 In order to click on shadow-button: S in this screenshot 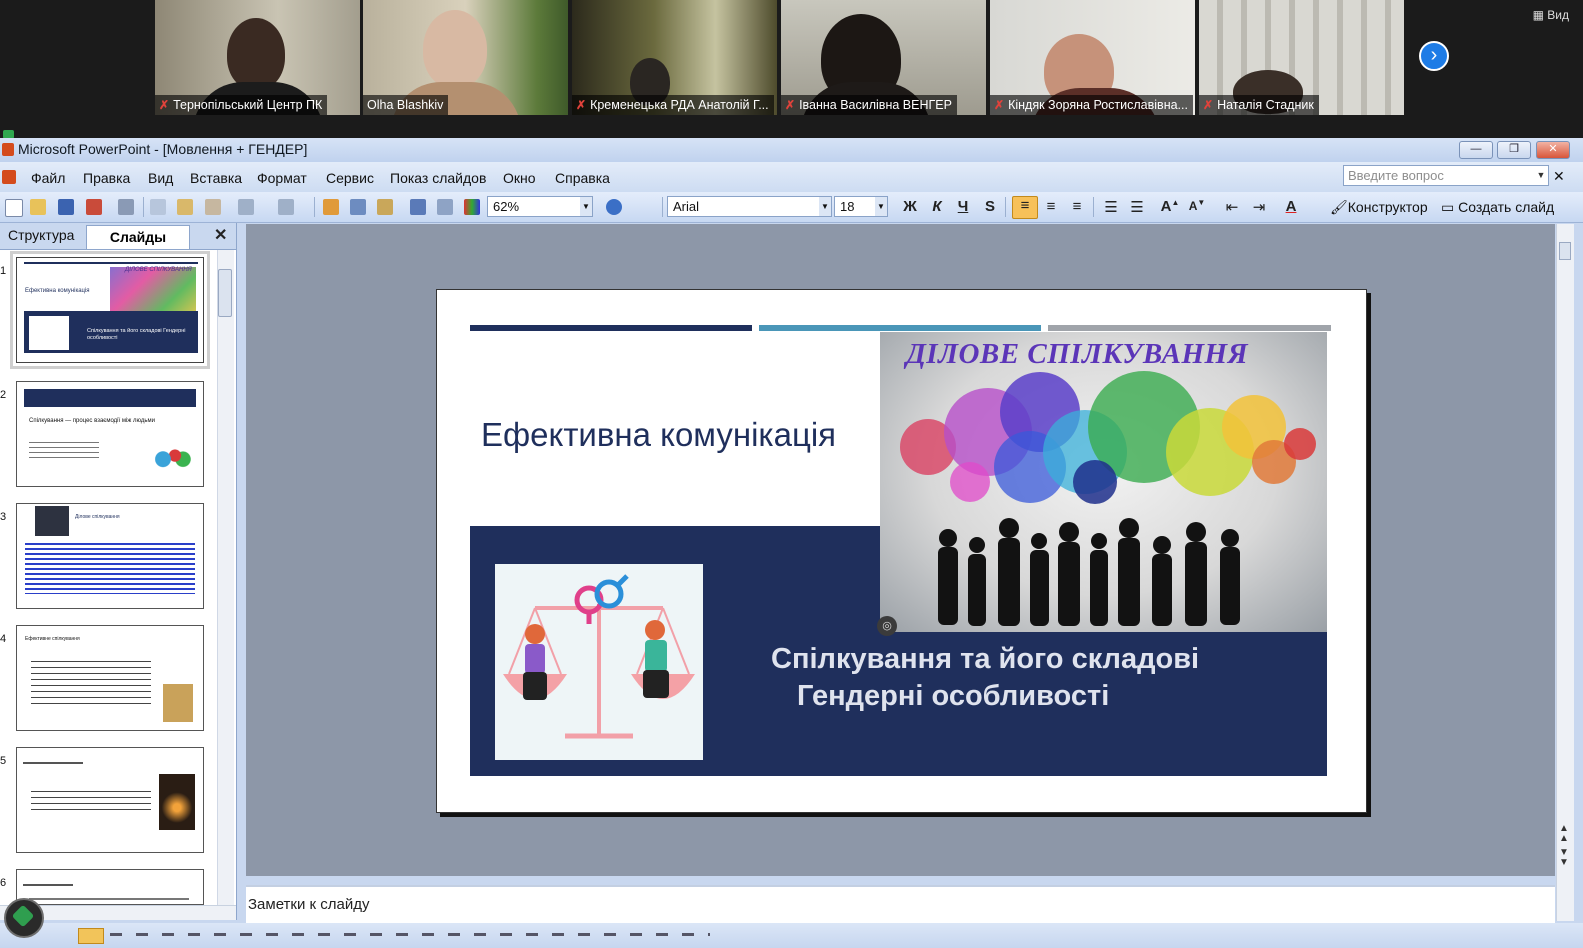, I will do `click(990, 206)`.